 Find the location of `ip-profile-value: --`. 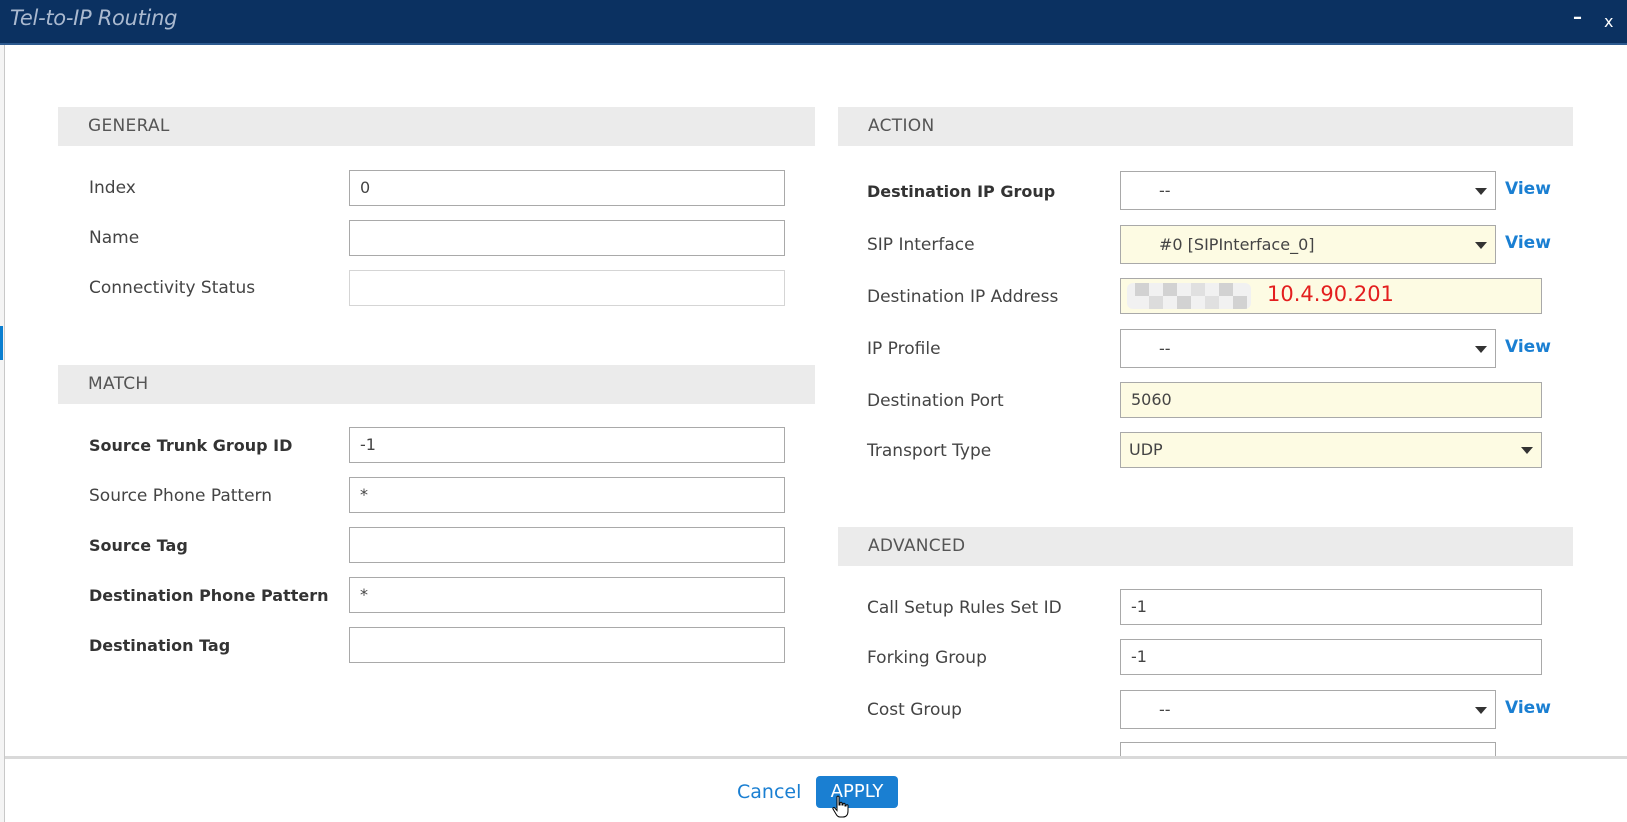

ip-profile-value: -- is located at coordinates (1165, 348).